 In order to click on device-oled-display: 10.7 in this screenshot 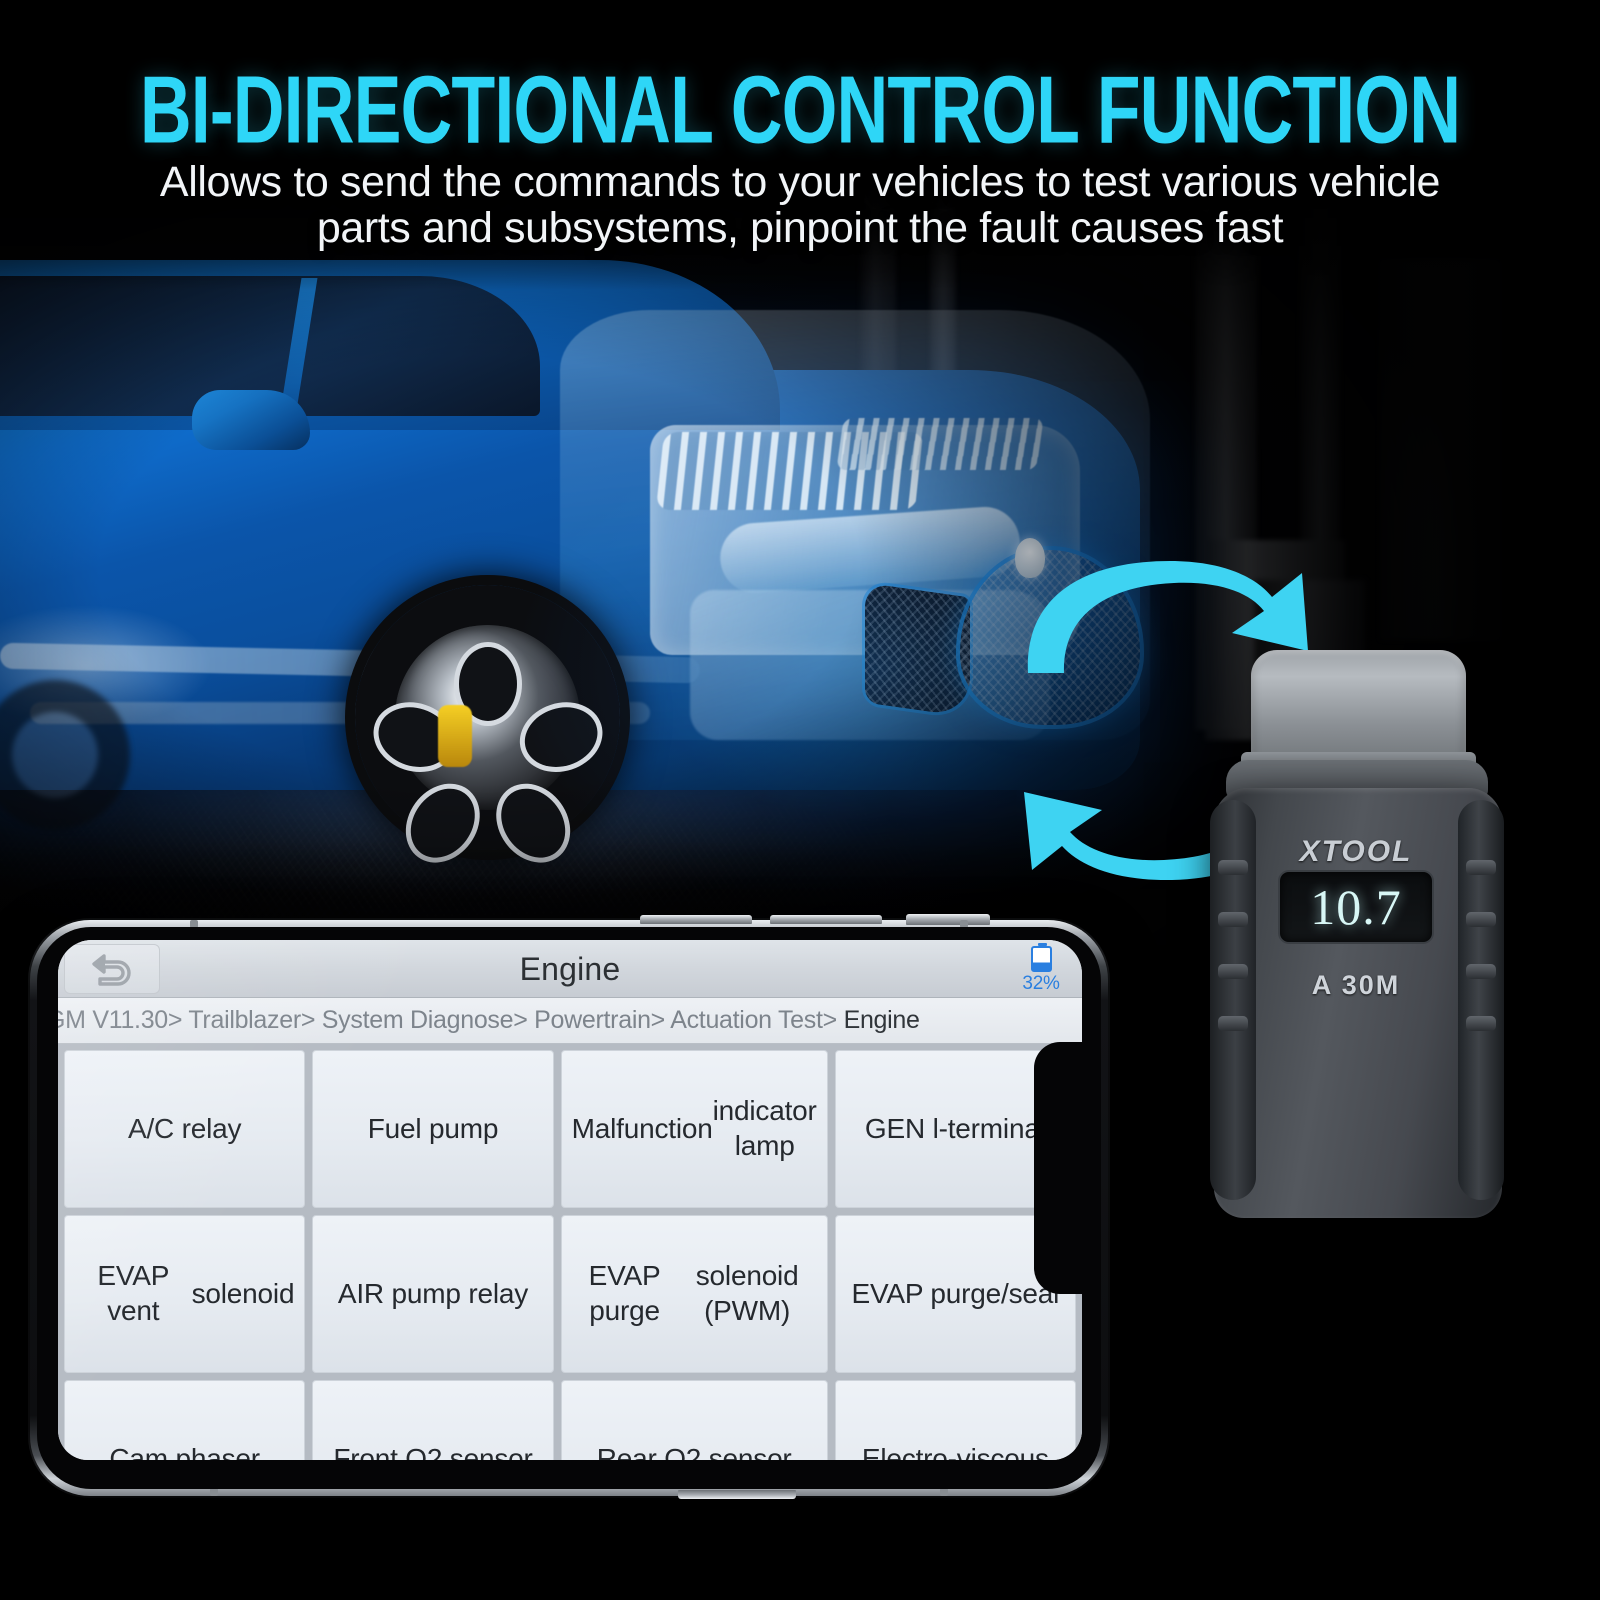, I will do `click(1356, 907)`.